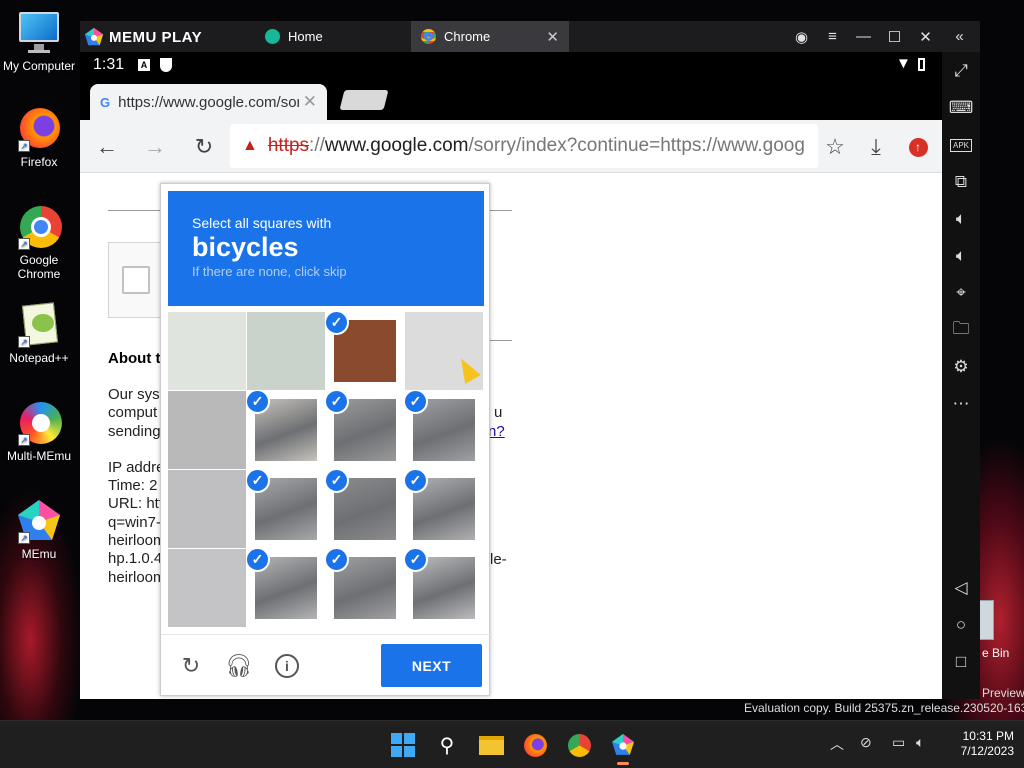 This screenshot has width=1024, height=768. What do you see at coordinates (1003, 693) in the screenshot?
I see `watermark-preview: Preview` at bounding box center [1003, 693].